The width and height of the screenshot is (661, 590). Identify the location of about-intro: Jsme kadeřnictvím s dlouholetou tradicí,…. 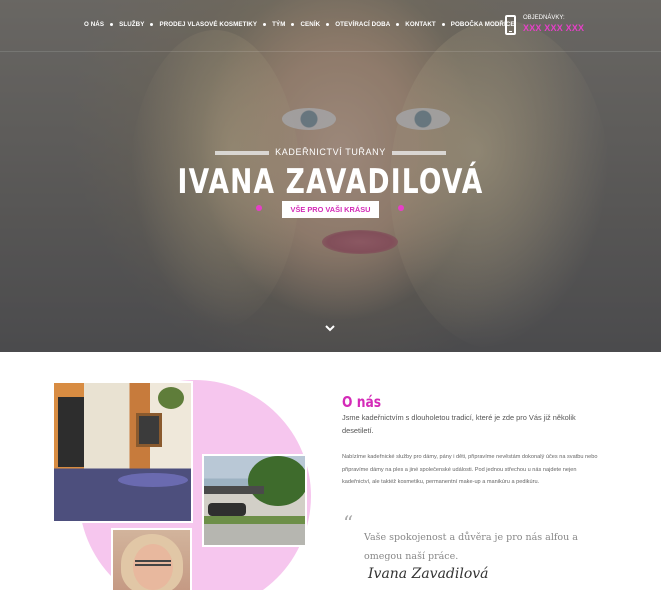
(459, 424).